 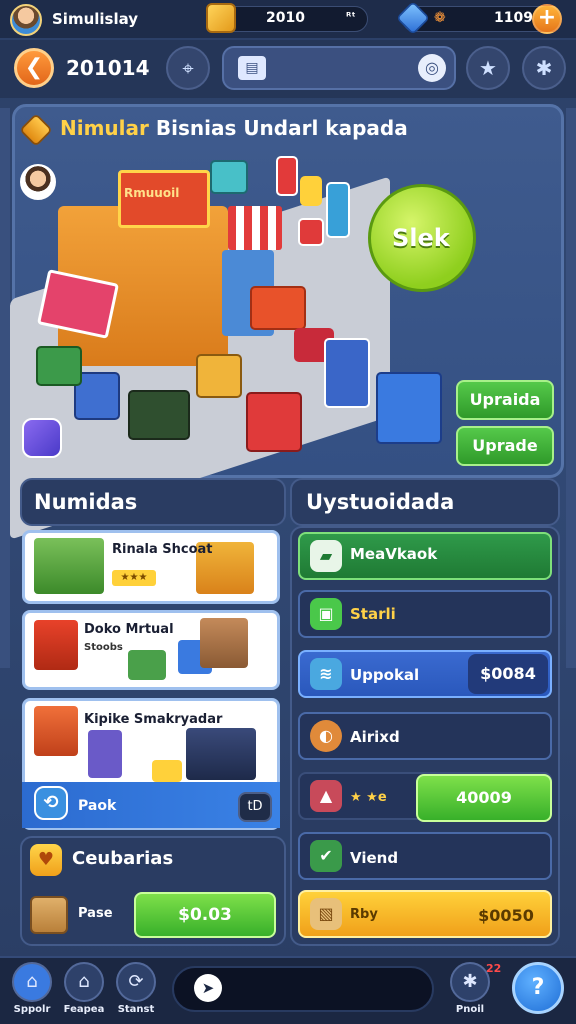 I want to click on basket-prop, so click(x=409, y=408).